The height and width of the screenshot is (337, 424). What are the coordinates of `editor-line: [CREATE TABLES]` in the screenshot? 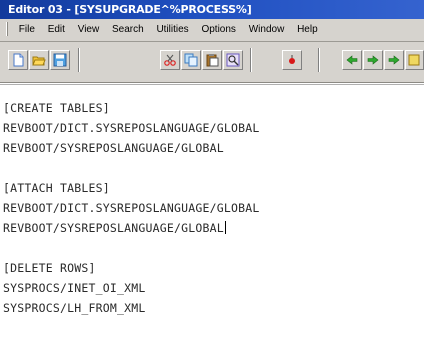 It's located at (56, 108).